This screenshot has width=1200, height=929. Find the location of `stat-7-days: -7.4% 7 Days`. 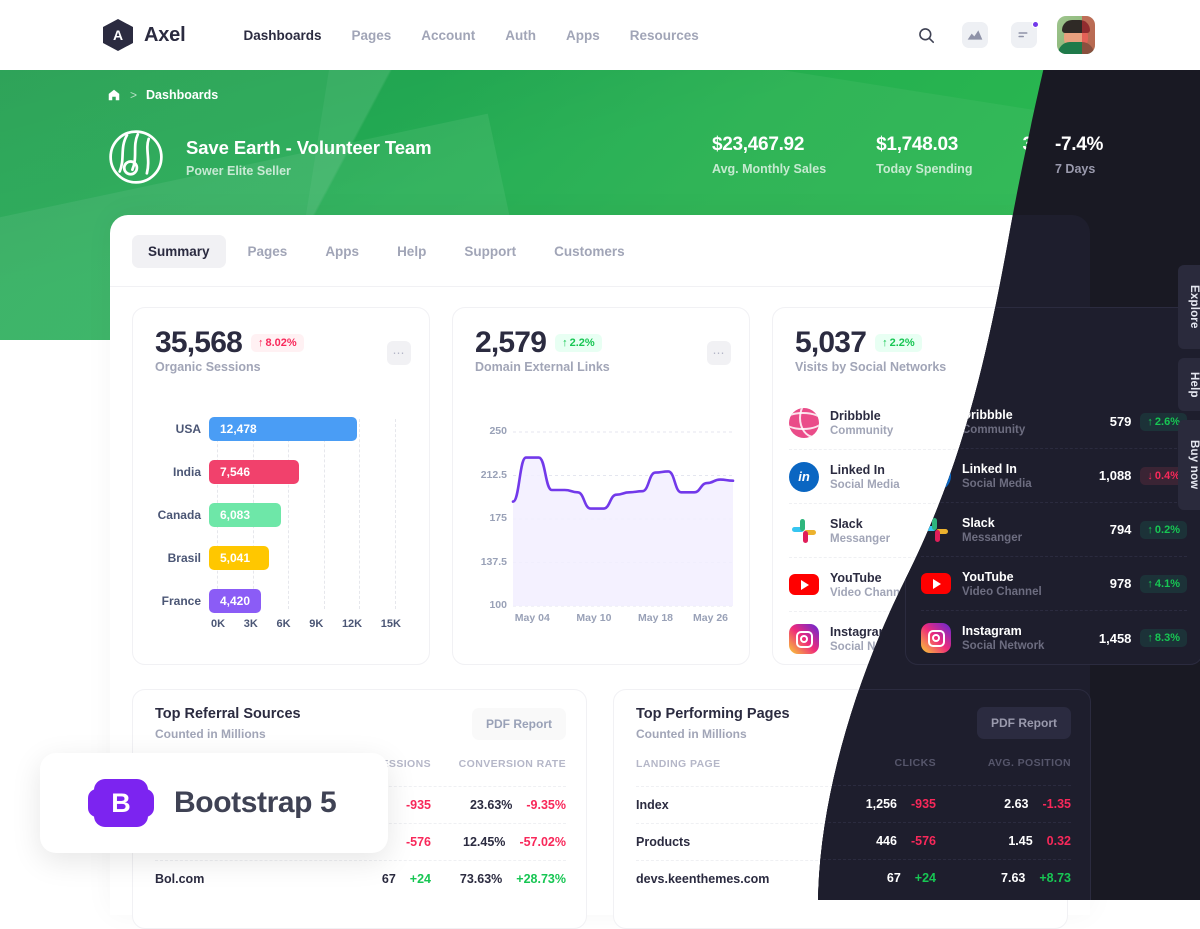

stat-7-days: -7.4% 7 Days is located at coordinates (1079, 155).